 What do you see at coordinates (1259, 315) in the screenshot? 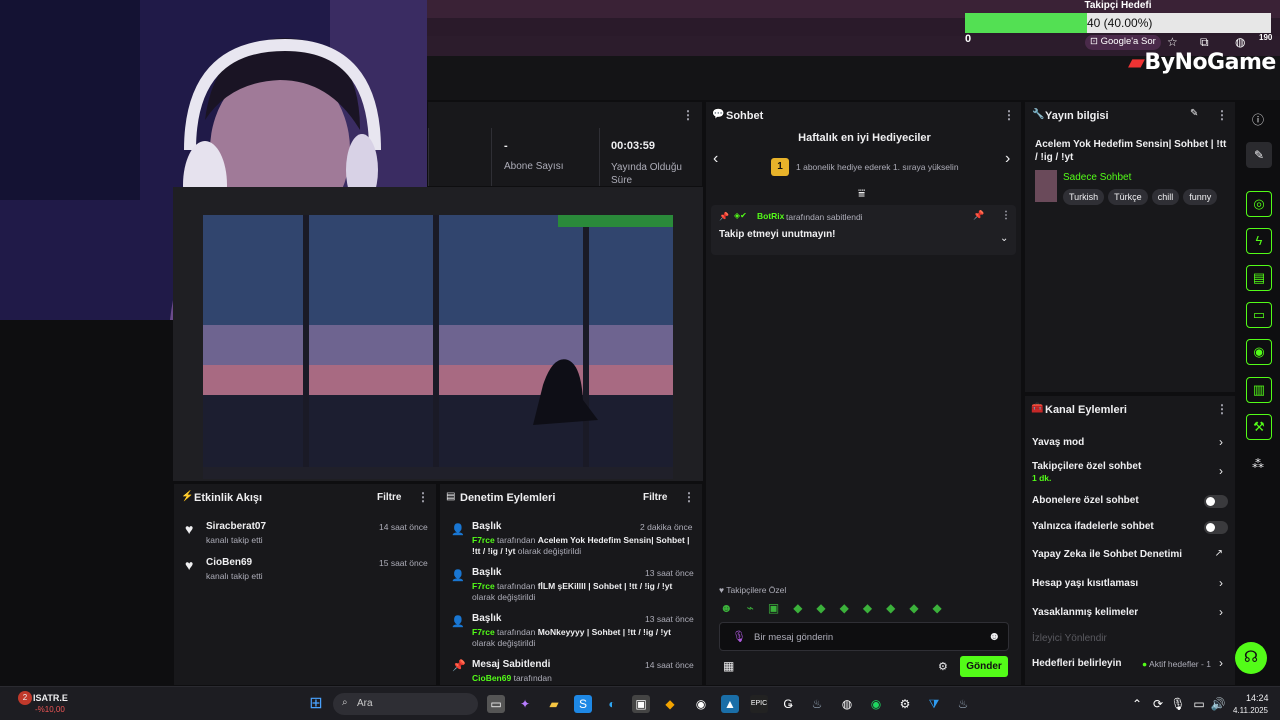
I see `chat-tool-icon: ▭` at bounding box center [1259, 315].